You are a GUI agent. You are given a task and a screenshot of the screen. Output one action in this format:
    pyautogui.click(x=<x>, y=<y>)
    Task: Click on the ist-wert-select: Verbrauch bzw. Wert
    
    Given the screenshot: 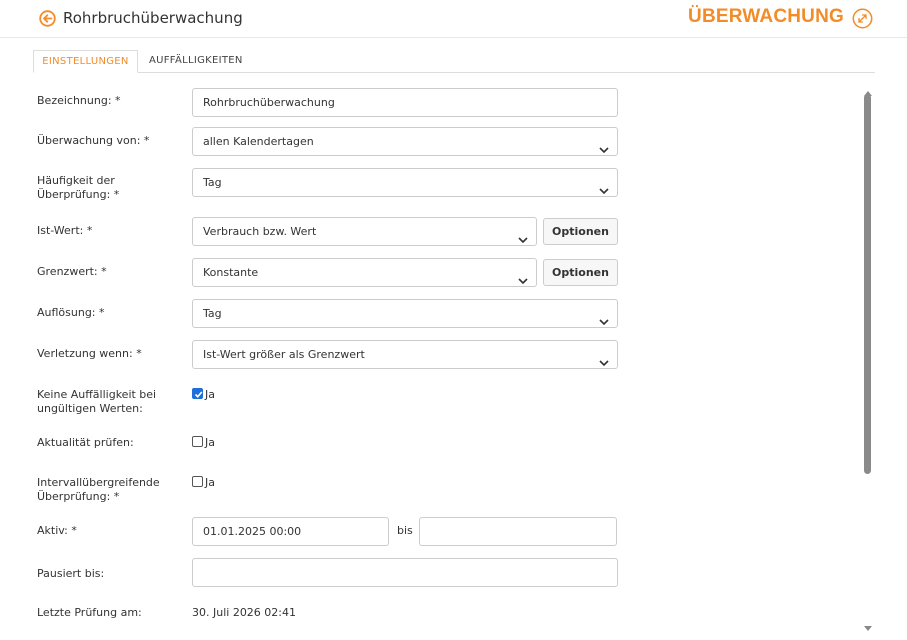 What is the action you would take?
    pyautogui.click(x=364, y=231)
    